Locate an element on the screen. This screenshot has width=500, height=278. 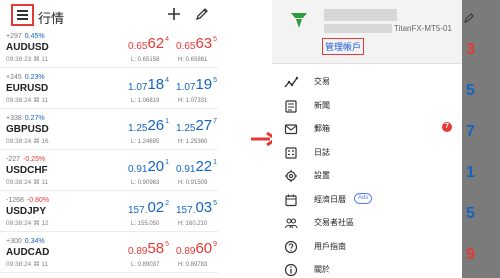
symbol-name: USDJPY is located at coordinates (26, 211).